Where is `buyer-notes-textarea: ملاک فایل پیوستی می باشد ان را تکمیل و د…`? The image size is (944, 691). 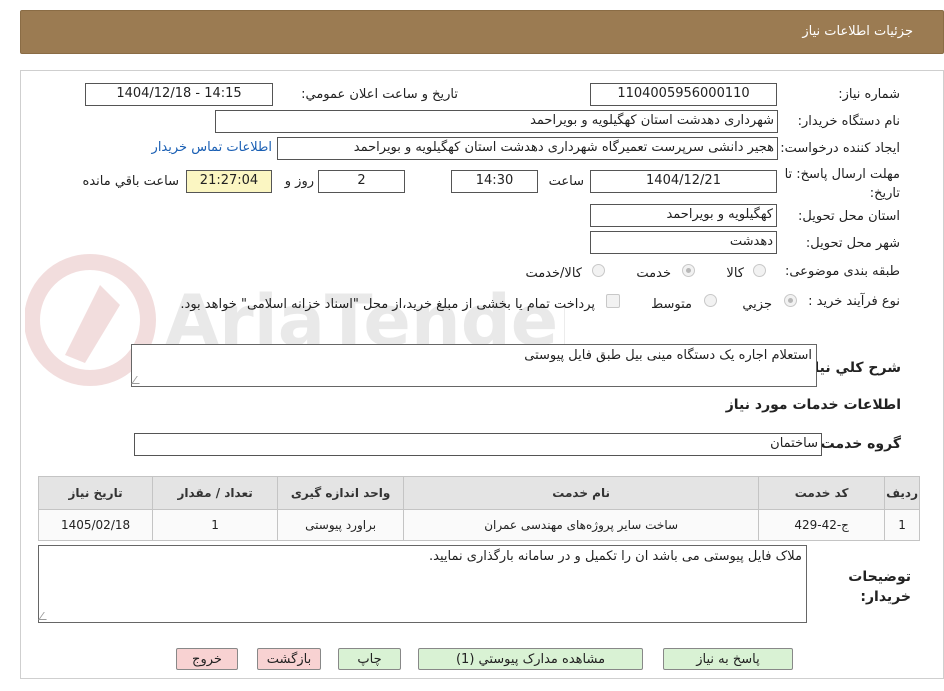
buyer-notes-textarea: ملاک فایل پیوستی می باشد ان را تکمیل و د… is located at coordinates (422, 584).